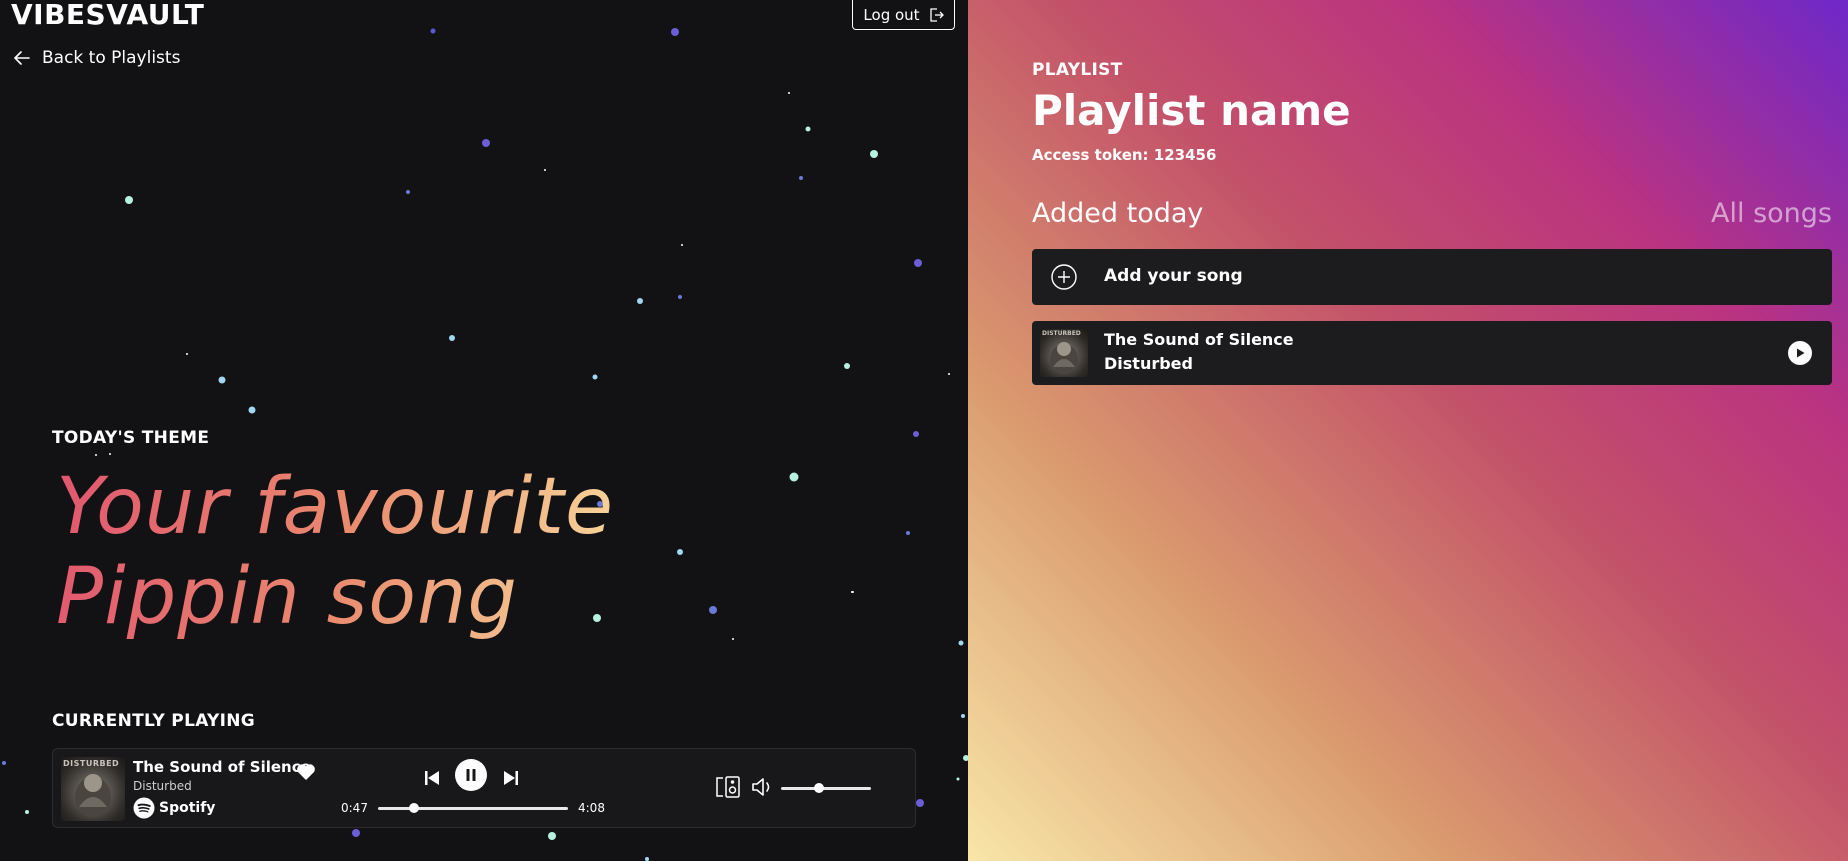  I want to click on volume-slider, so click(826, 788).